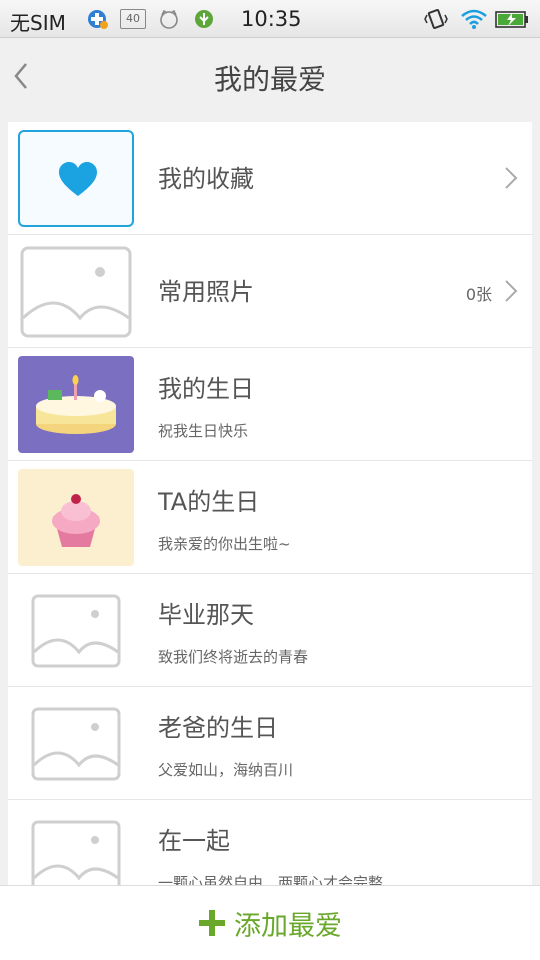 This screenshot has height=960, width=540. What do you see at coordinates (474, 19) in the screenshot?
I see `wifi-icon` at bounding box center [474, 19].